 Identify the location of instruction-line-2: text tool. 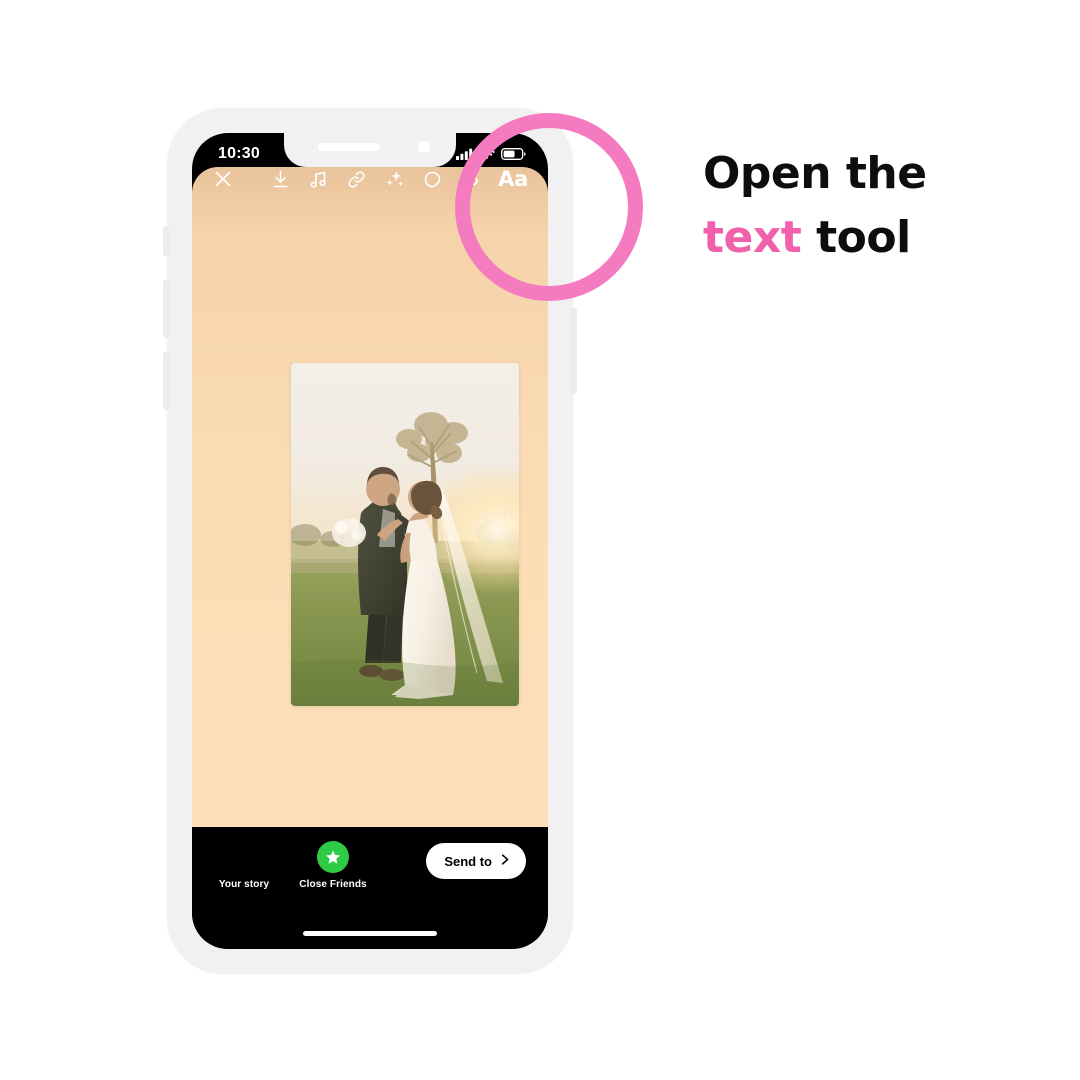
(868, 238).